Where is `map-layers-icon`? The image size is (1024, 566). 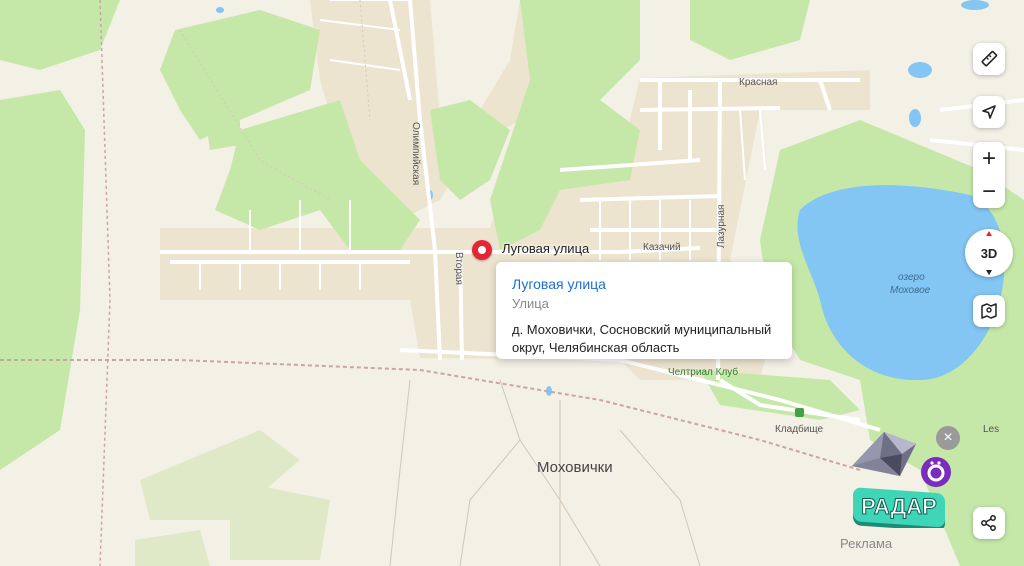
map-layers-icon is located at coordinates (989, 311).